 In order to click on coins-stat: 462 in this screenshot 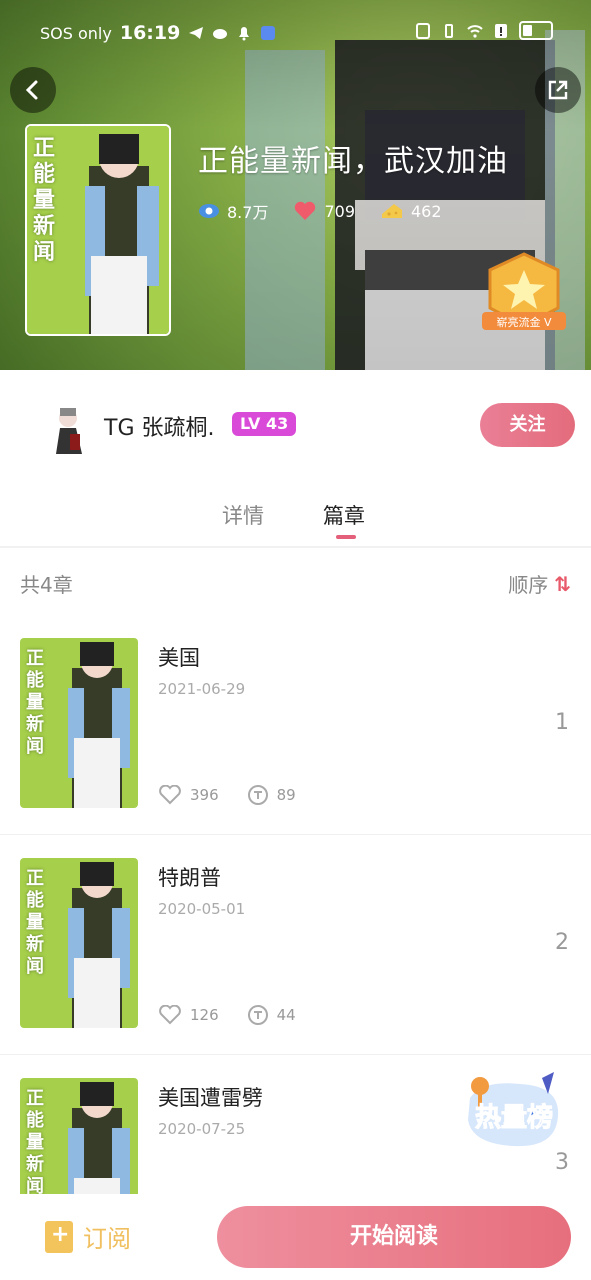, I will do `click(411, 211)`.